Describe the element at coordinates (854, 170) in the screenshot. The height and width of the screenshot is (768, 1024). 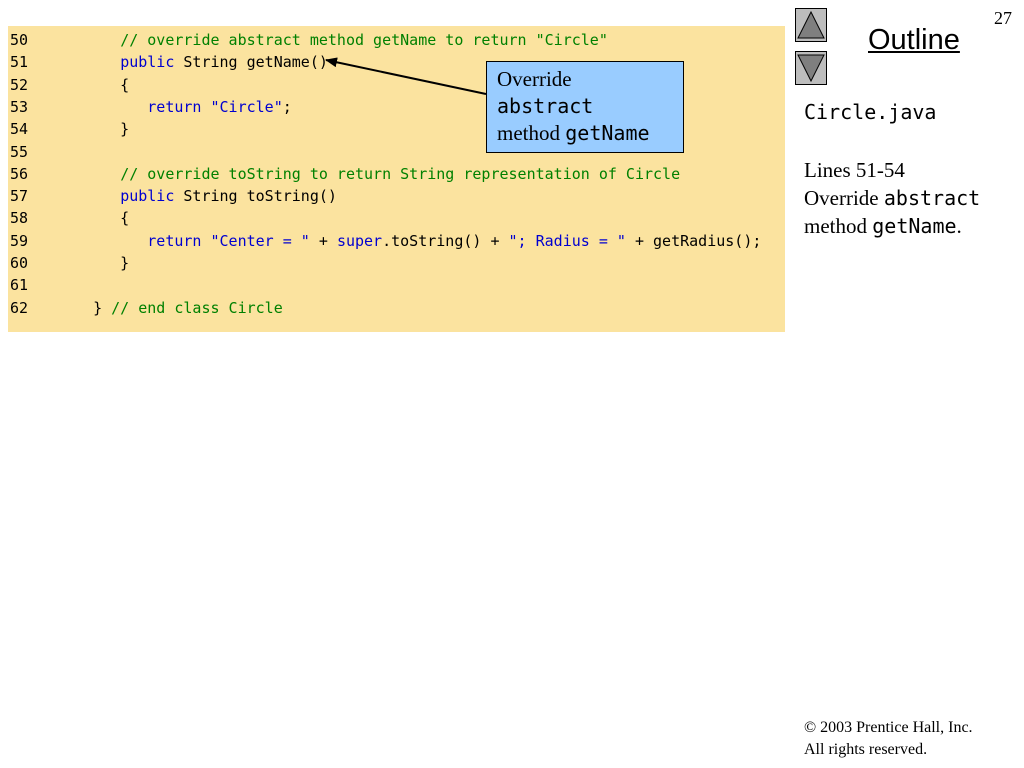
I see `lines-label: Lines 51-54` at that location.